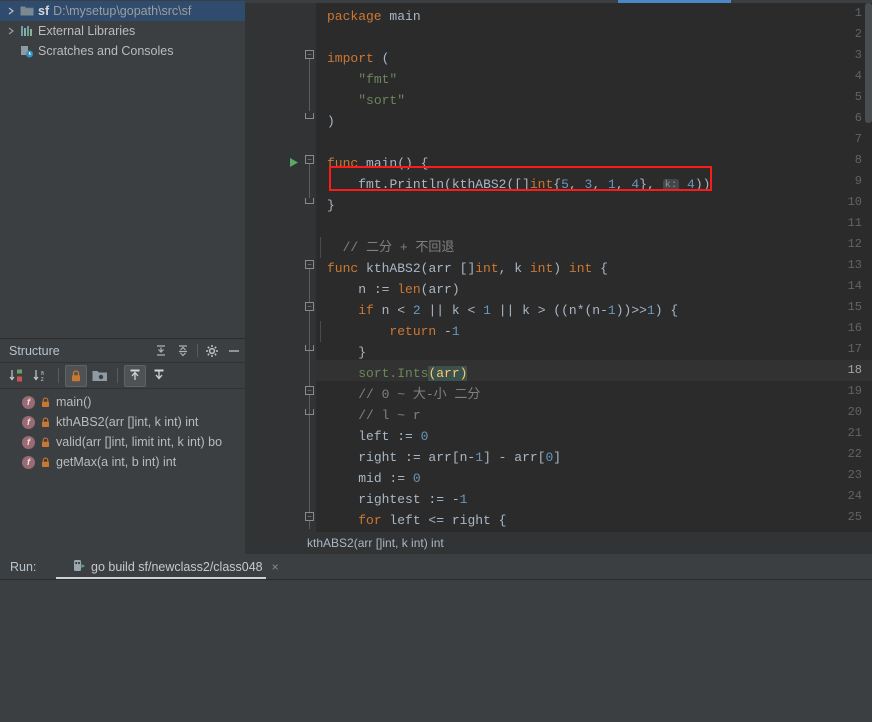  I want to click on expand-all-icon, so click(161, 351).